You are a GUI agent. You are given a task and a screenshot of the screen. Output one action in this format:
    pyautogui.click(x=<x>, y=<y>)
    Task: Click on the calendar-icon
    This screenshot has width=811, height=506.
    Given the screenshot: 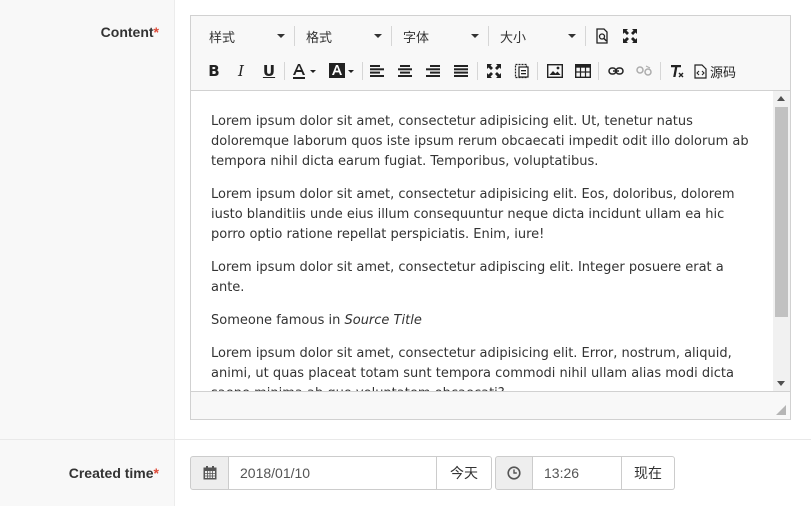 What is the action you would take?
    pyautogui.click(x=209, y=473)
    